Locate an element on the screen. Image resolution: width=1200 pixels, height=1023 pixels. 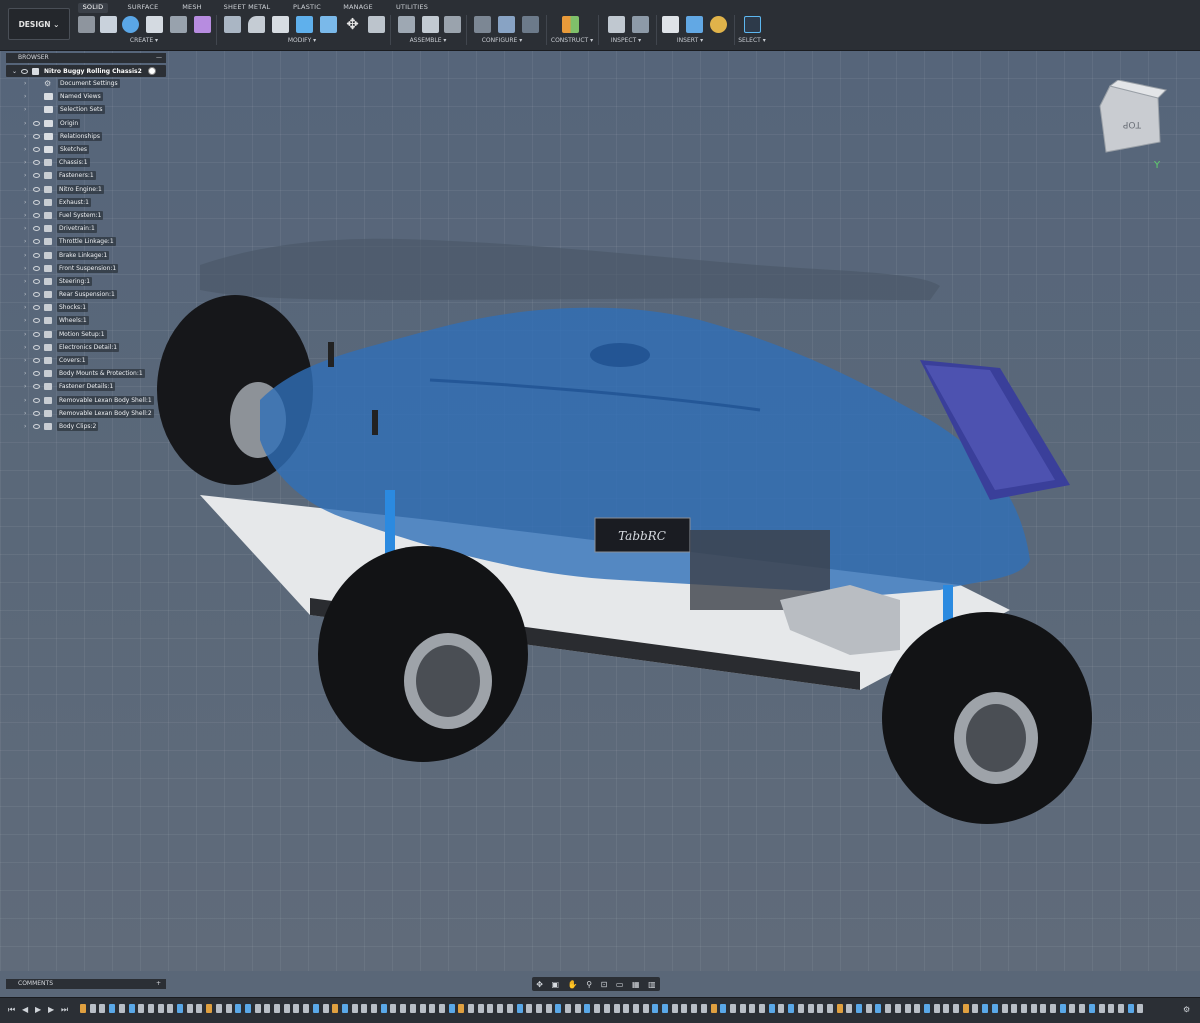
tab-surface: SURFACE is located at coordinates (143, 8).